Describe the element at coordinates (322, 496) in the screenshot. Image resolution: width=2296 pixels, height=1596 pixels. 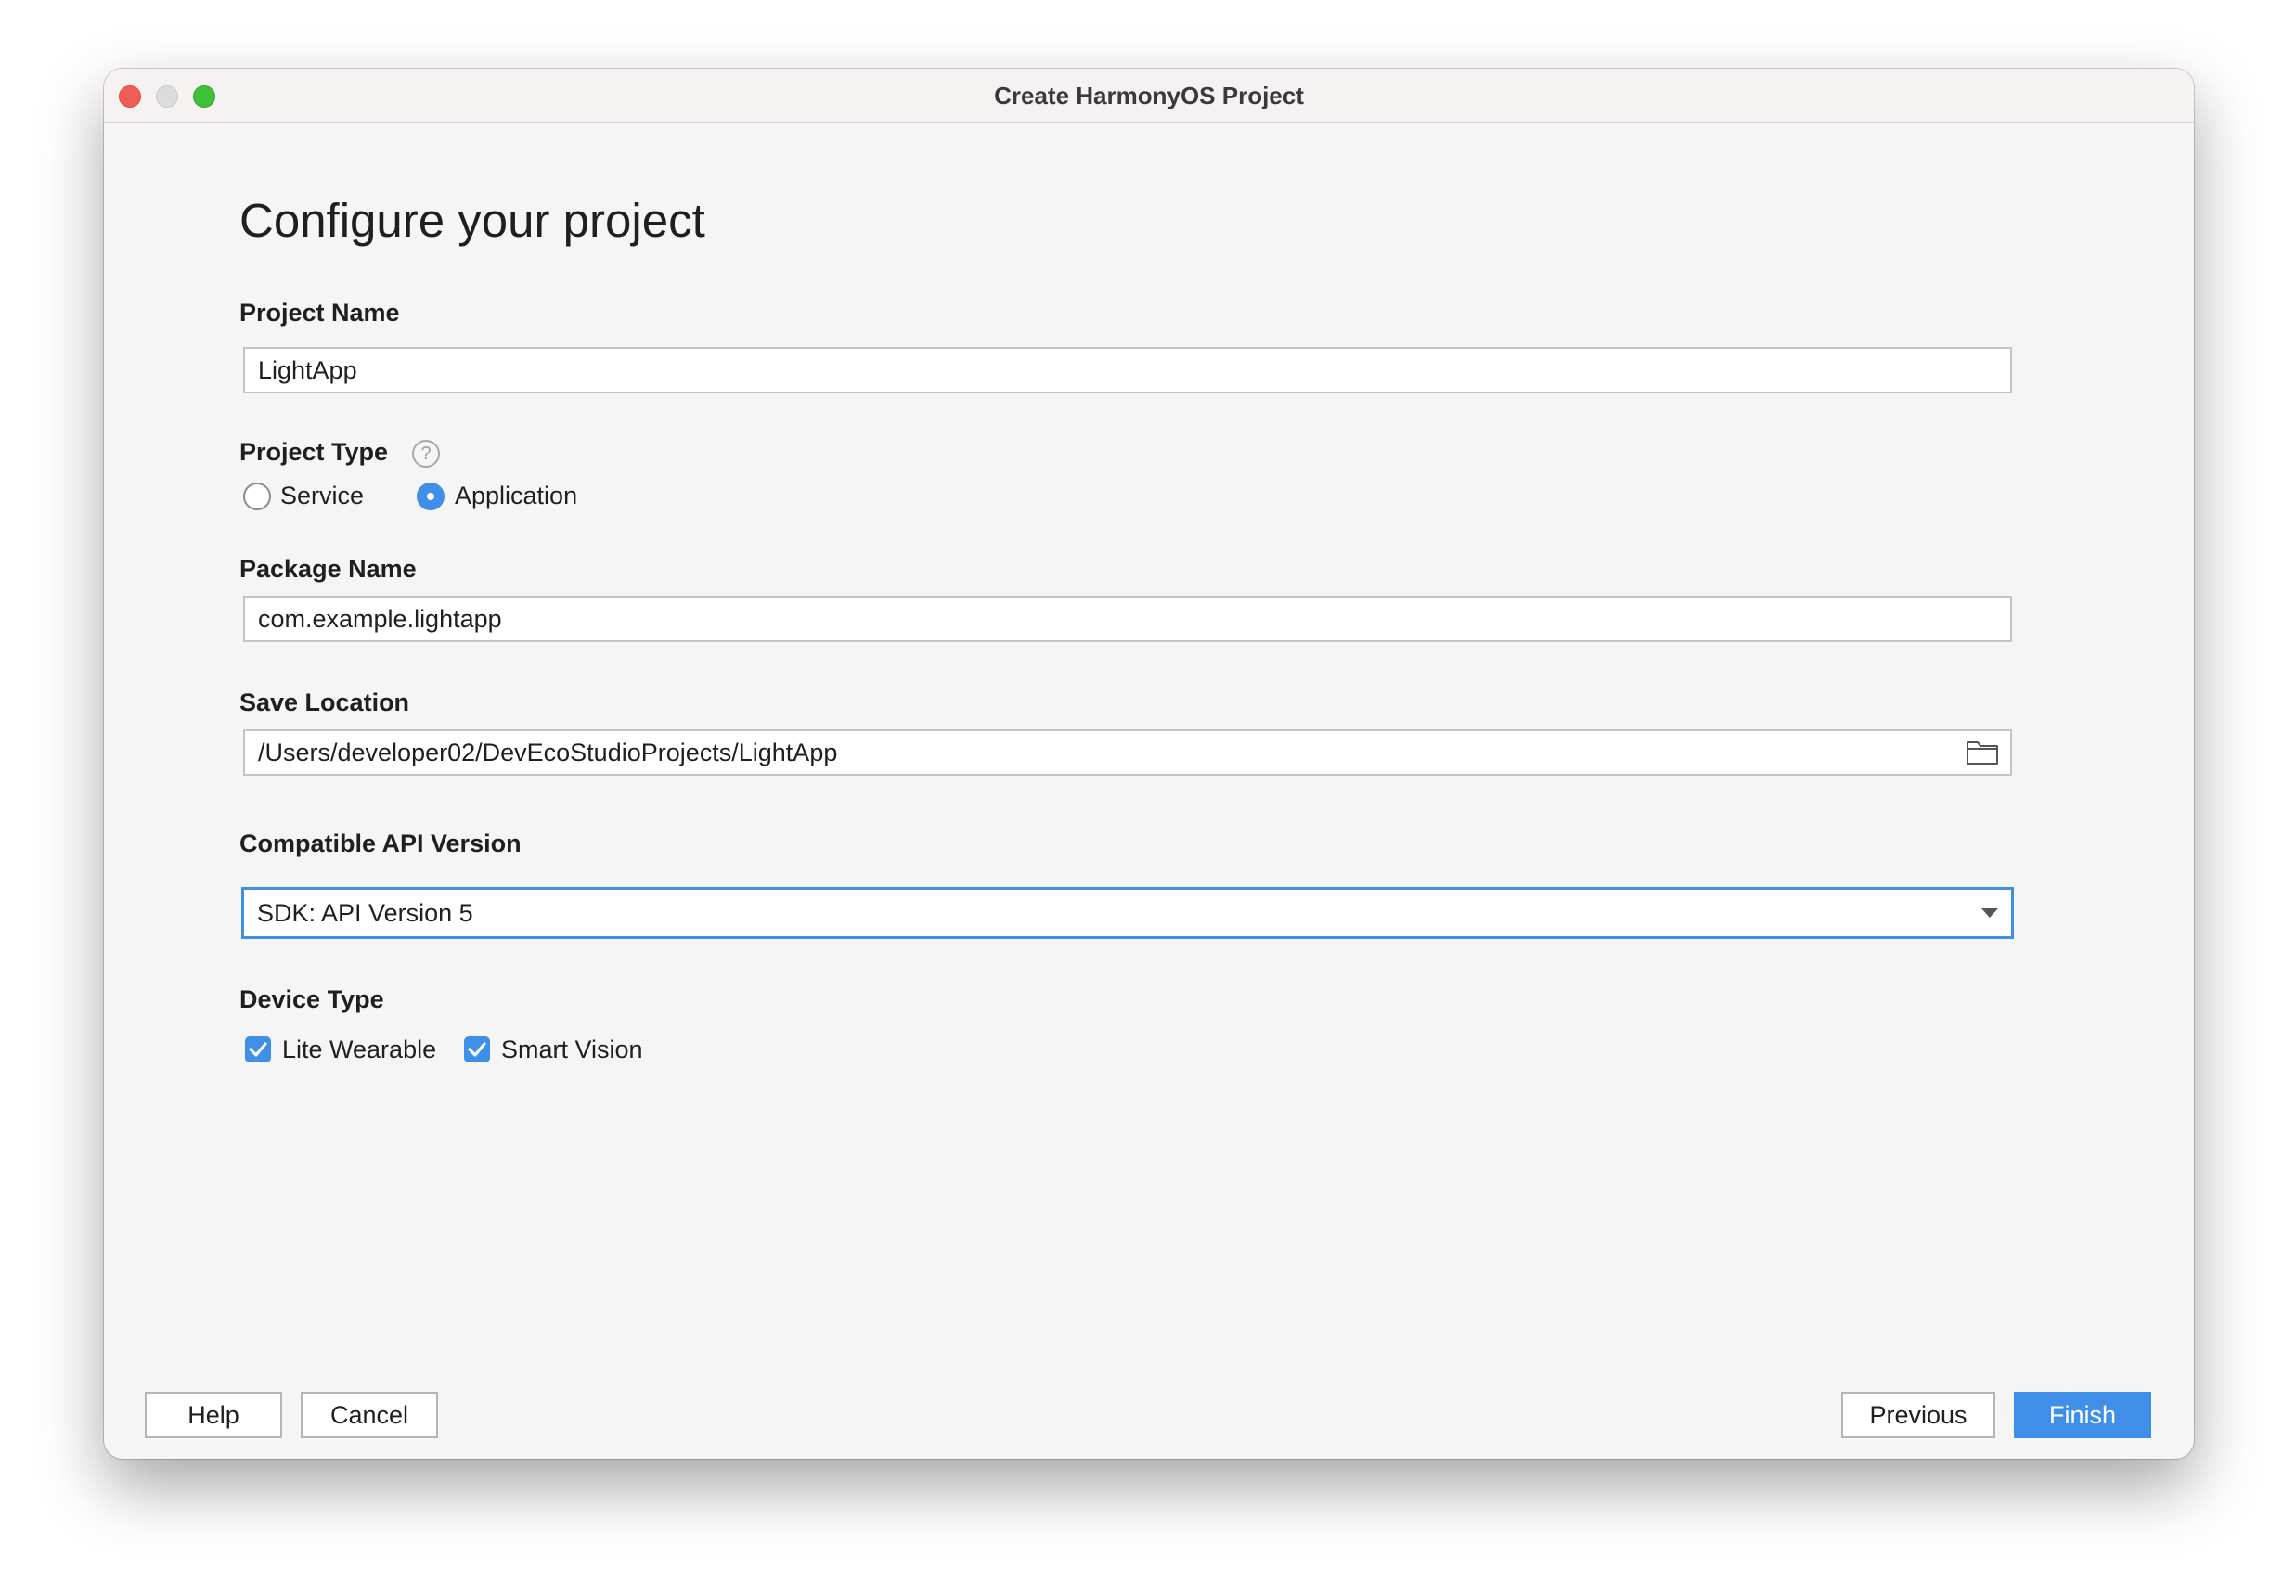
I see `radio-service-label: Service` at that location.